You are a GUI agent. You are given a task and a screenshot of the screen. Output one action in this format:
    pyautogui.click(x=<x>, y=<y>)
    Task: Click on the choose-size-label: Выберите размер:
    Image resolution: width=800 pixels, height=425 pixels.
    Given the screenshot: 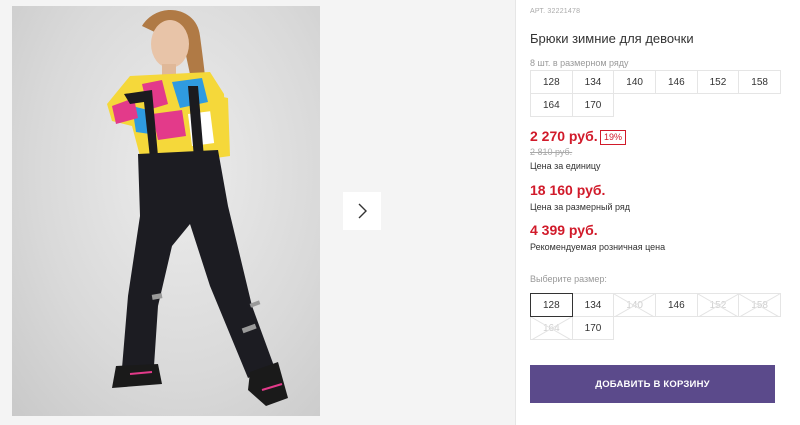 What is the action you would take?
    pyautogui.click(x=568, y=279)
    